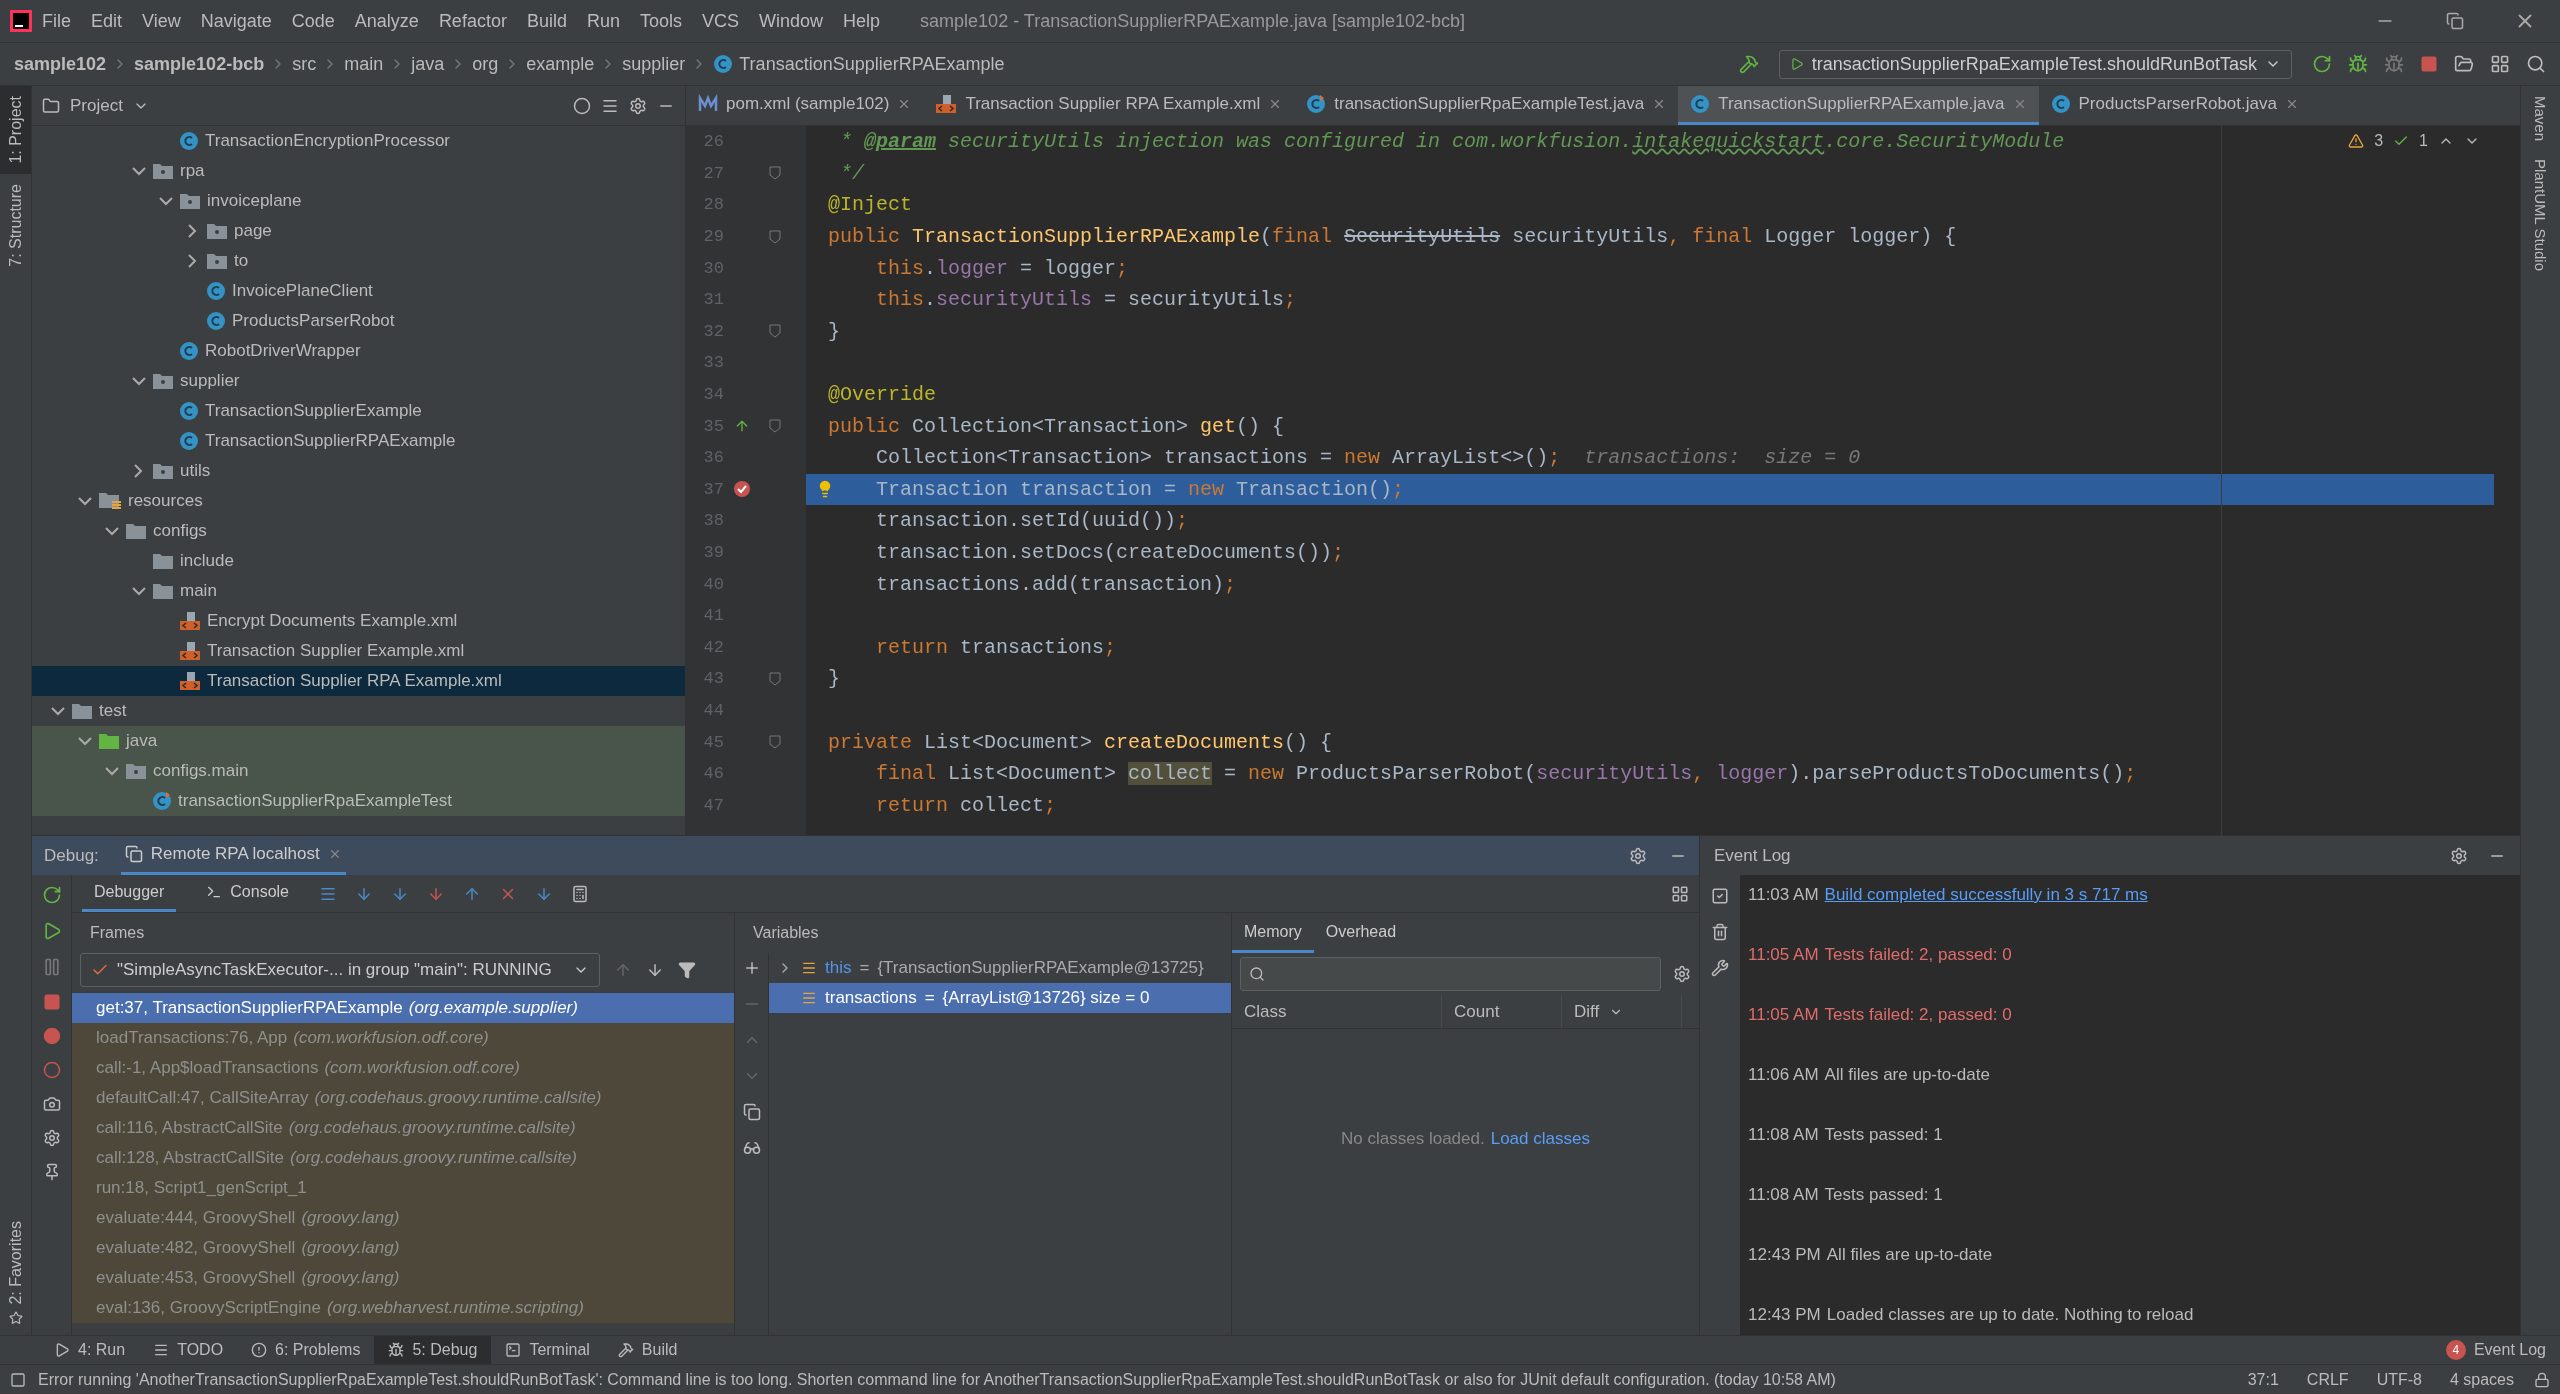 This screenshot has height=1394, width=2560. What do you see at coordinates (1858, 105) in the screenshot?
I see `editor-tab: TransactionSupplierRPAExample.java` at bounding box center [1858, 105].